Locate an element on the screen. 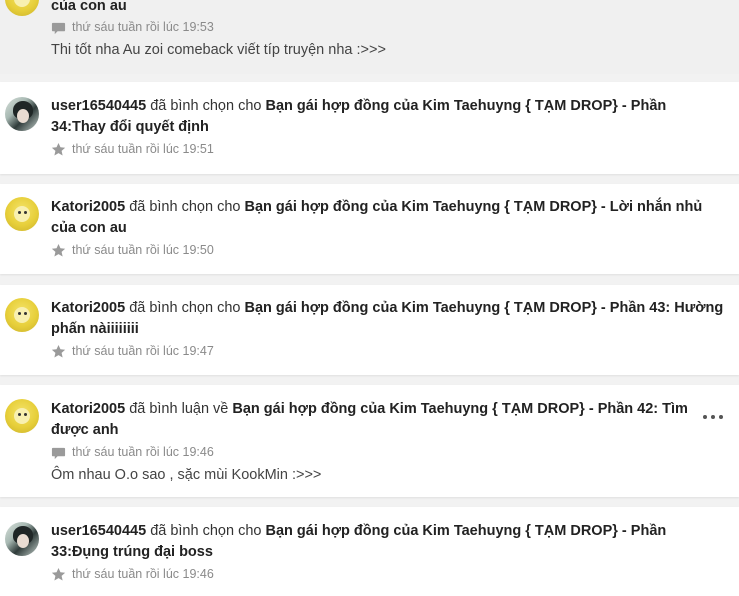 The image size is (739, 596). timestamp: thứ sáu tuần rồi lúc 19:53 is located at coordinates (143, 27).